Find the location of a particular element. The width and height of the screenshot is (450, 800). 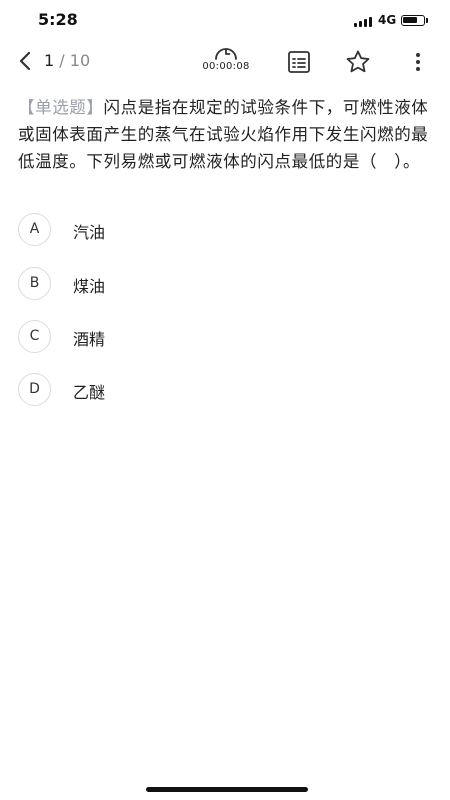

answer-sheet-button is located at coordinates (299, 62).